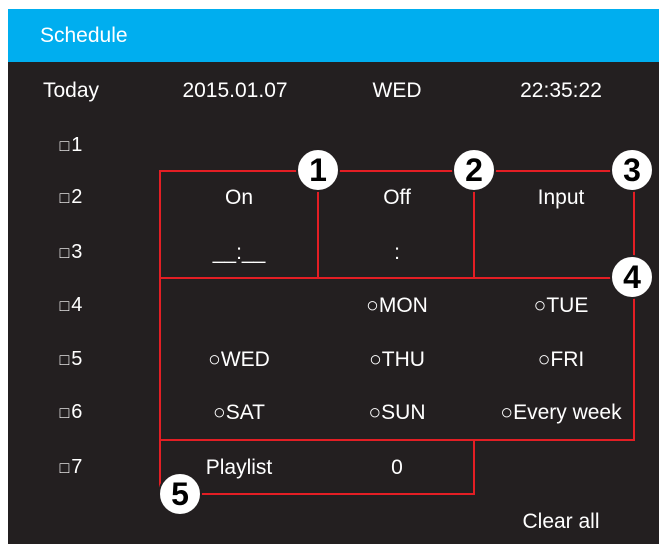 Image resolution: width=660 pixels, height=544 pixels. I want to click on callout-badge-1: 1, so click(318, 170).